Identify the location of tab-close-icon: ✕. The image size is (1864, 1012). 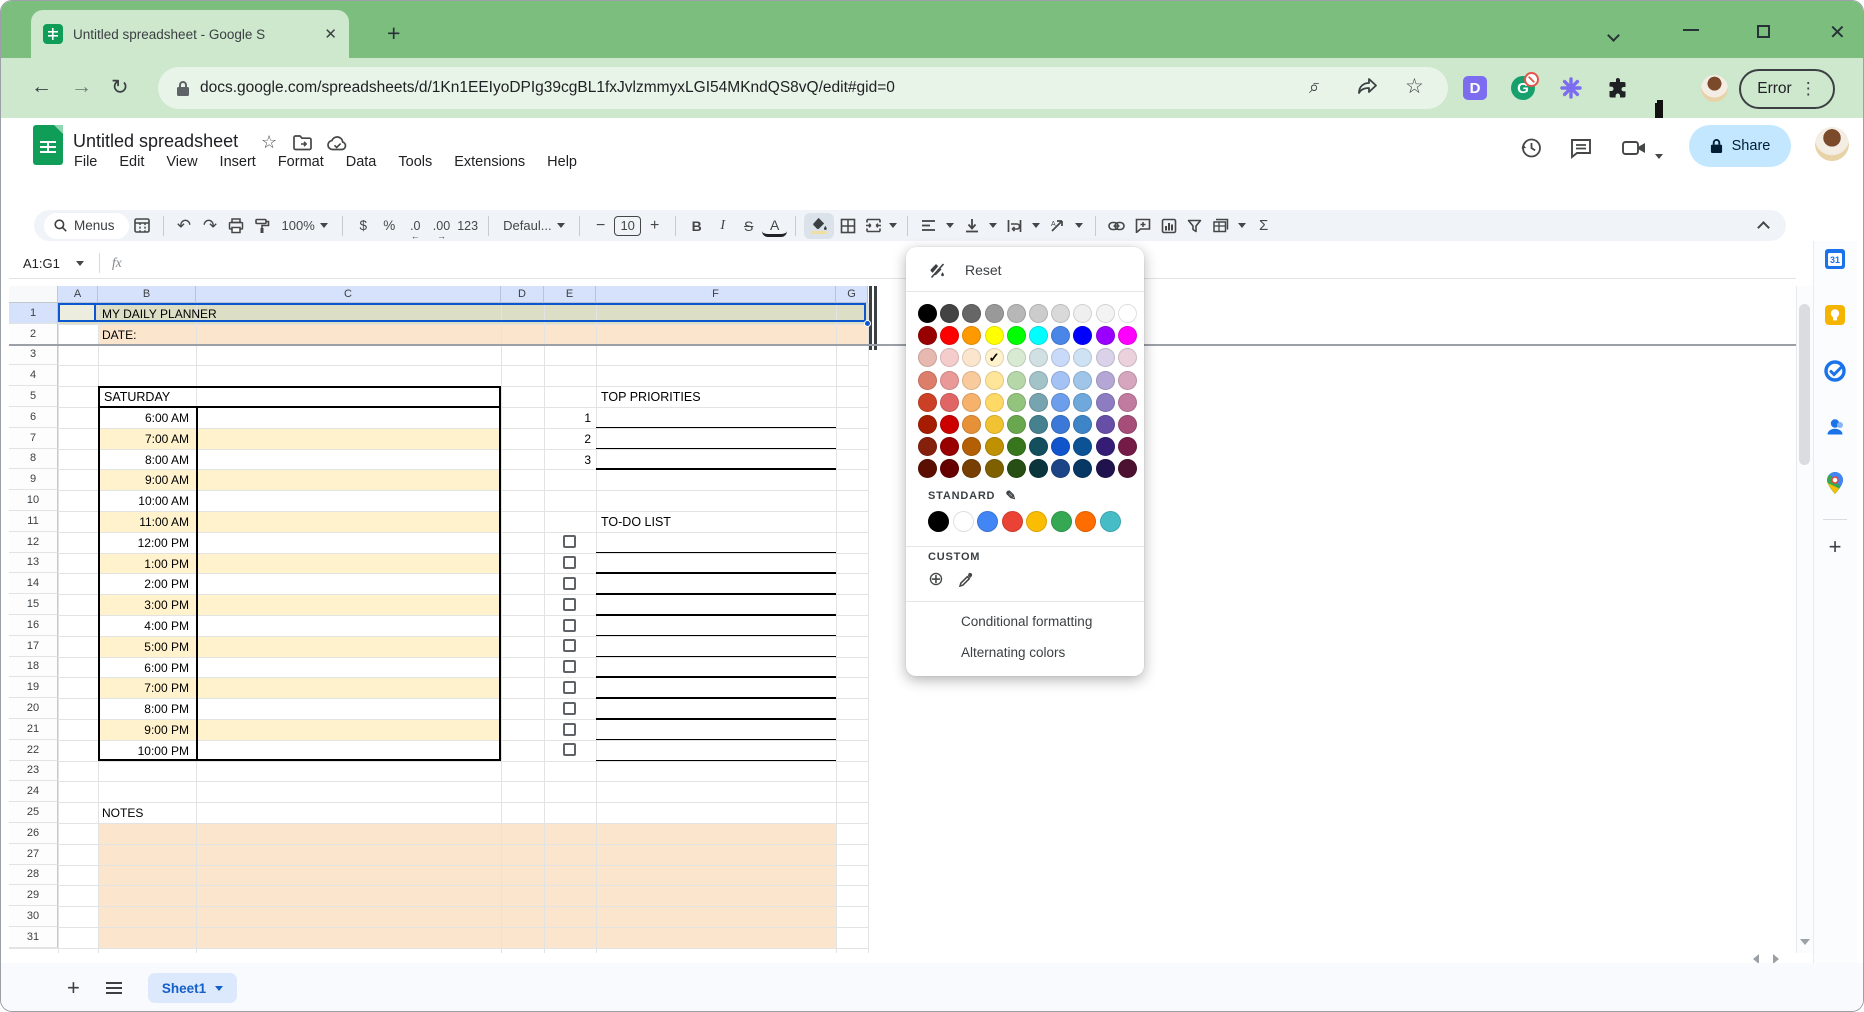
(330, 34).